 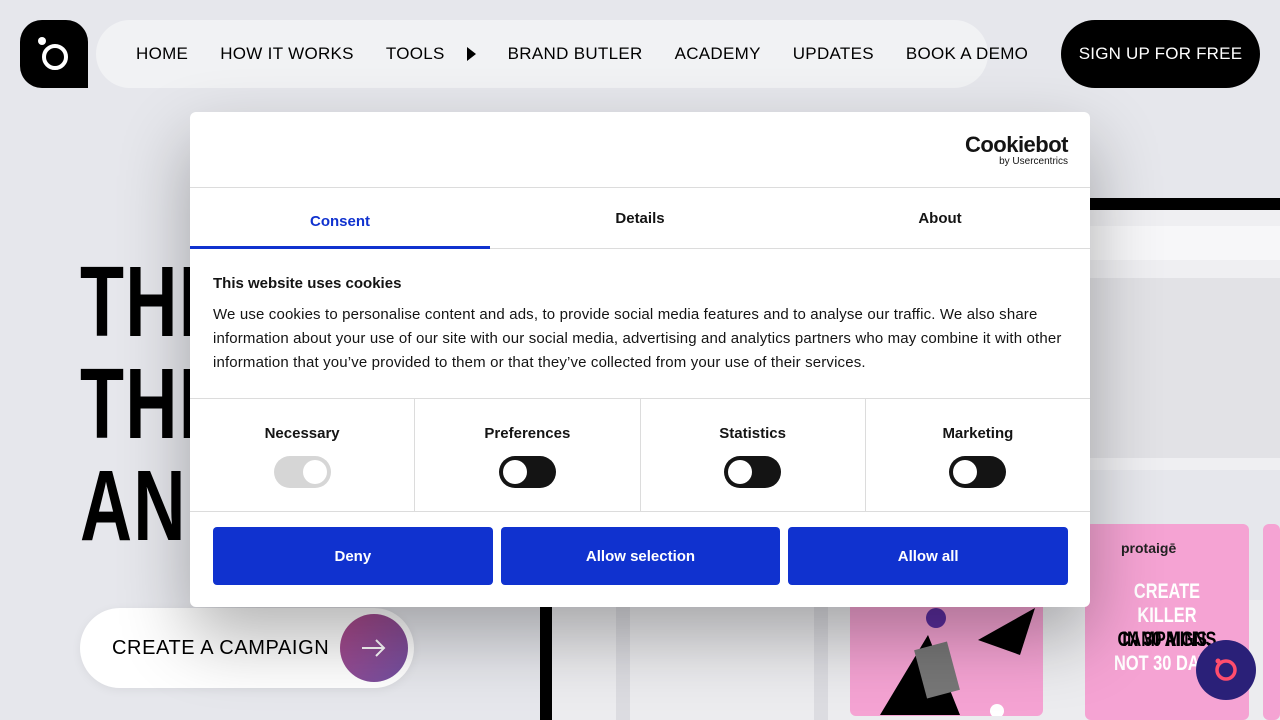 I want to click on toggle-cell-marketing: Marketing, so click(x=978, y=455).